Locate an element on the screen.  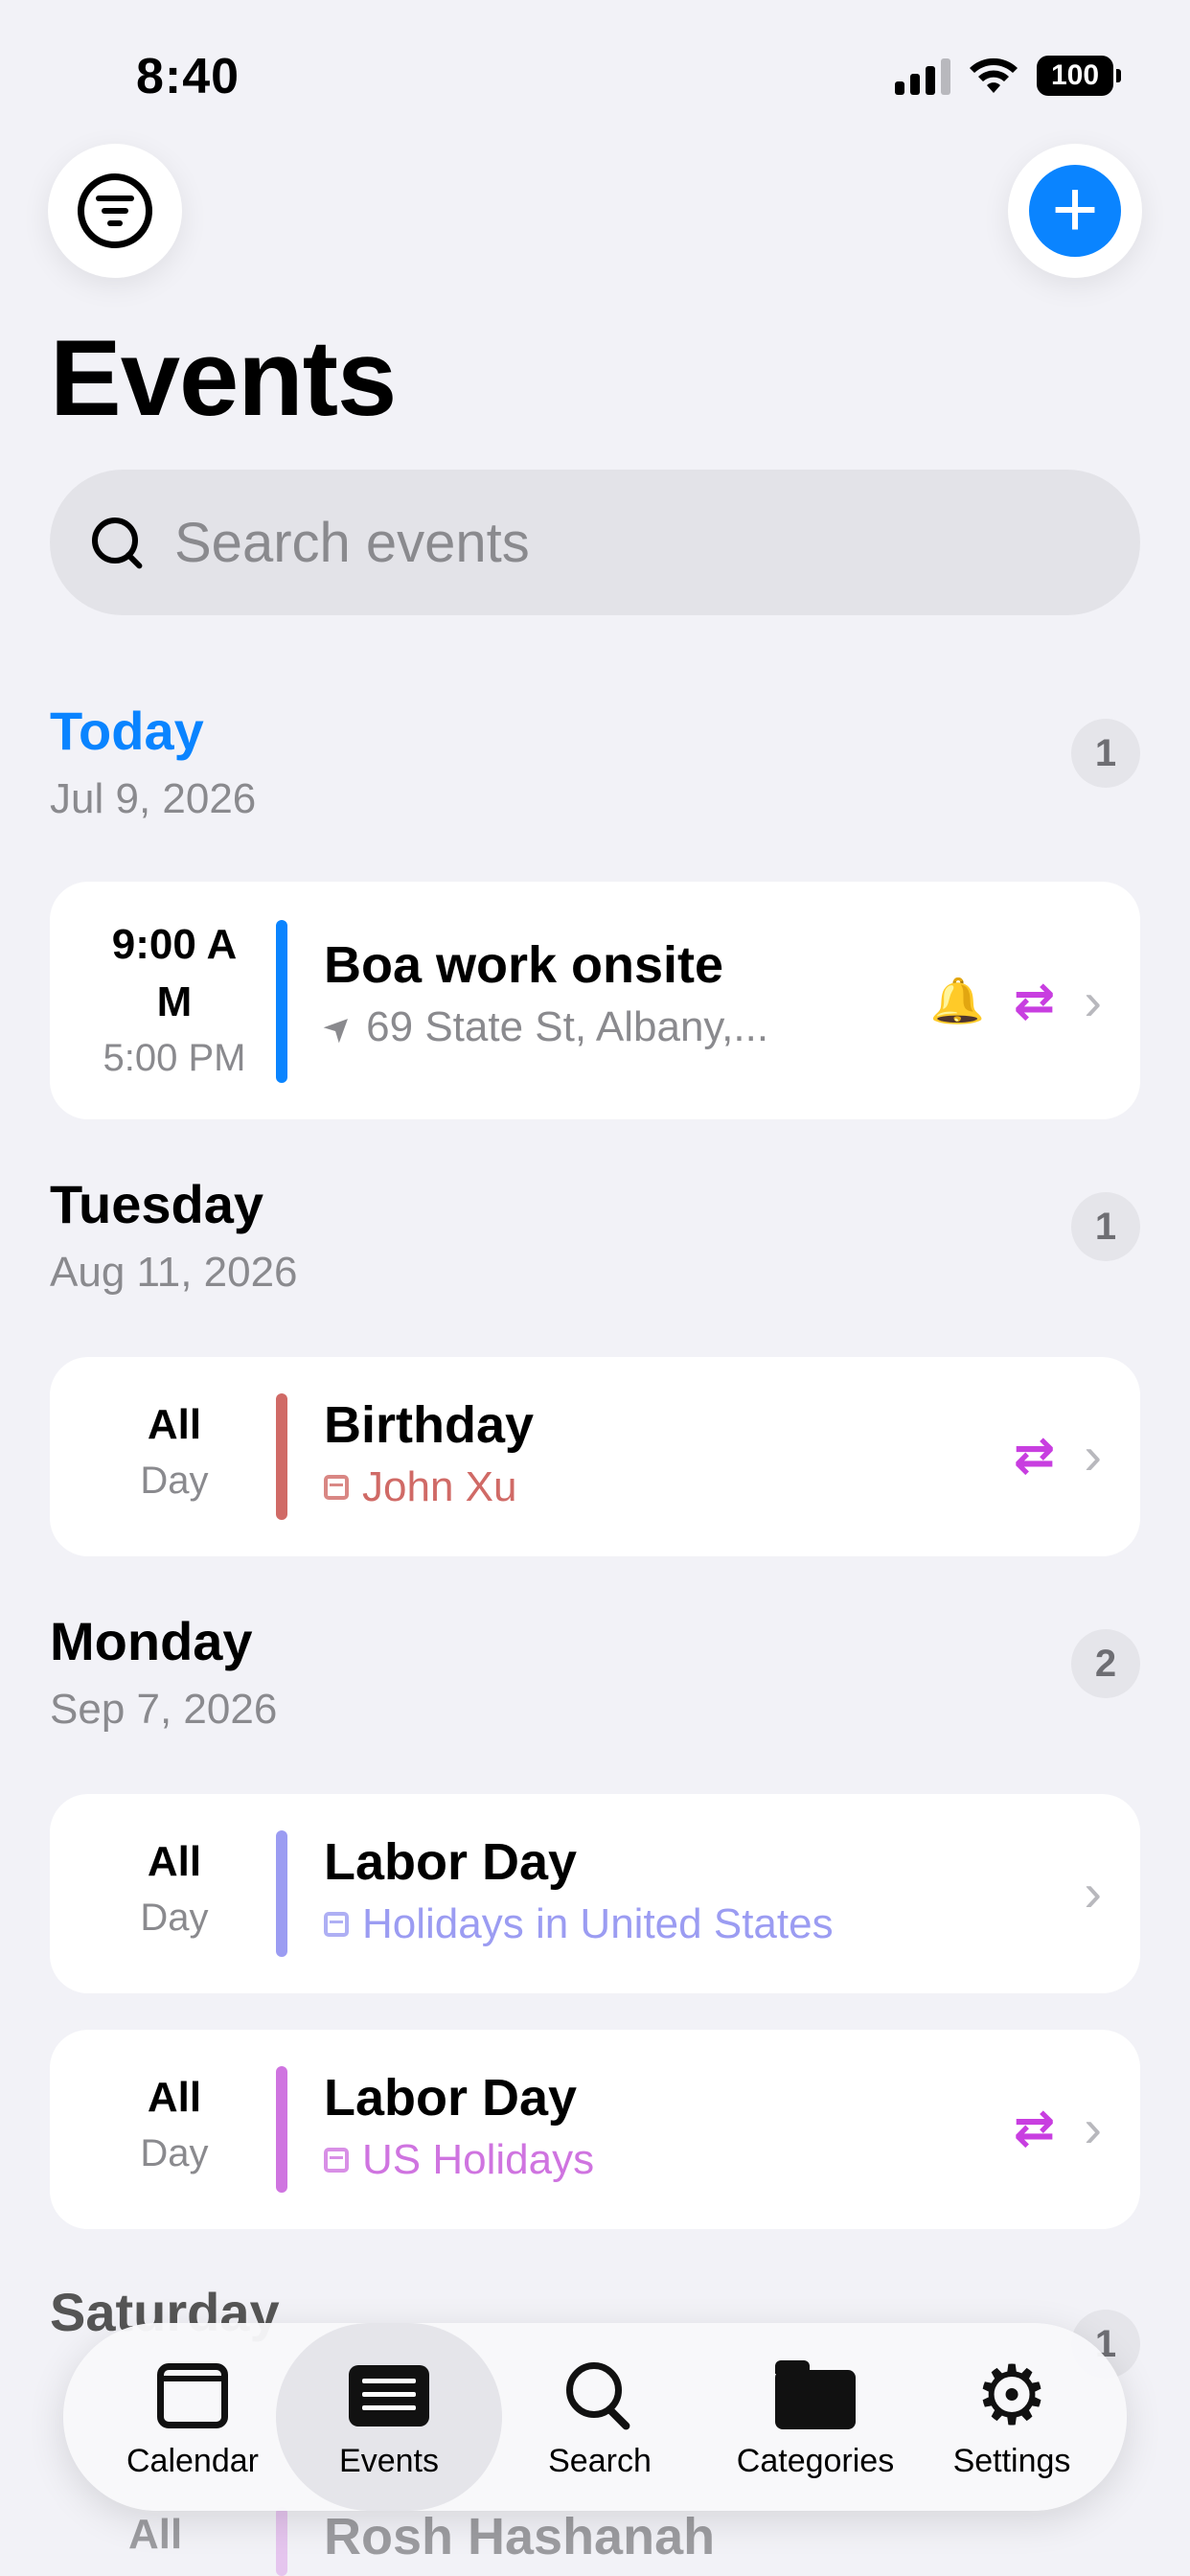
event-card: All Day Labor Day US Holidays ⇄ › is located at coordinates (595, 2129).